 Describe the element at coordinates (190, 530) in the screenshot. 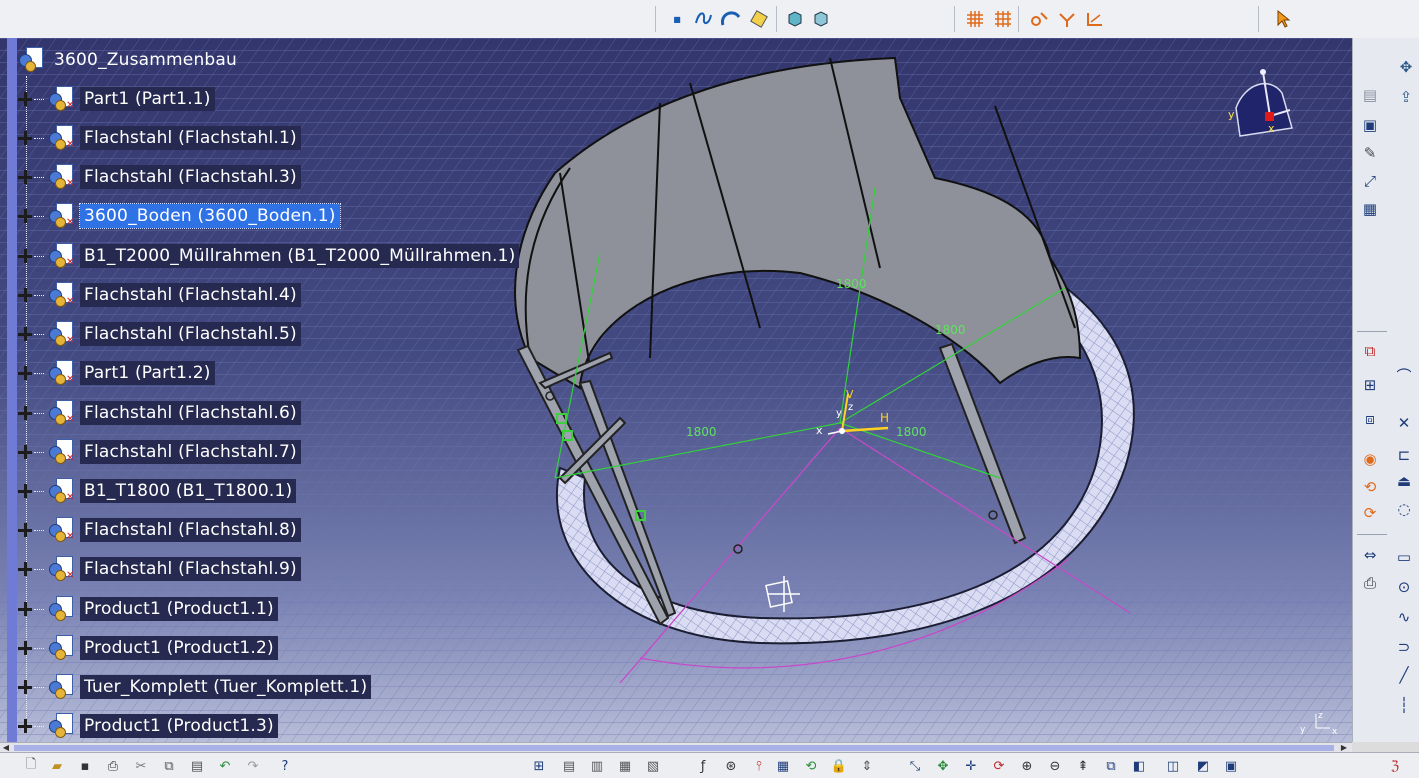

I see `tree-item-label: Flachstahl (Flachstahl.8)` at that location.